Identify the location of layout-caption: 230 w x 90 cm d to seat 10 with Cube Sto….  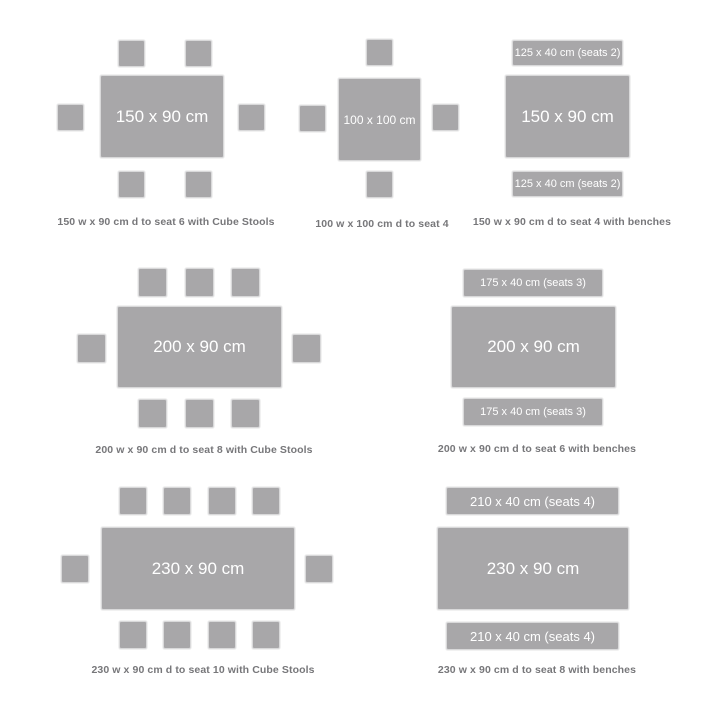
(203, 670).